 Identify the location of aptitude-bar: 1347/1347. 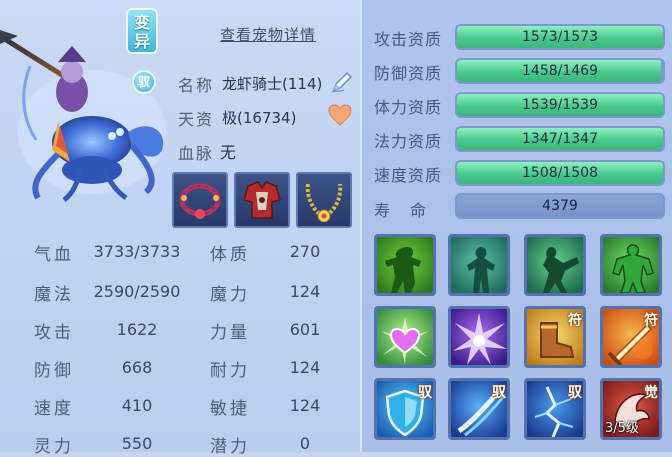
(560, 139).